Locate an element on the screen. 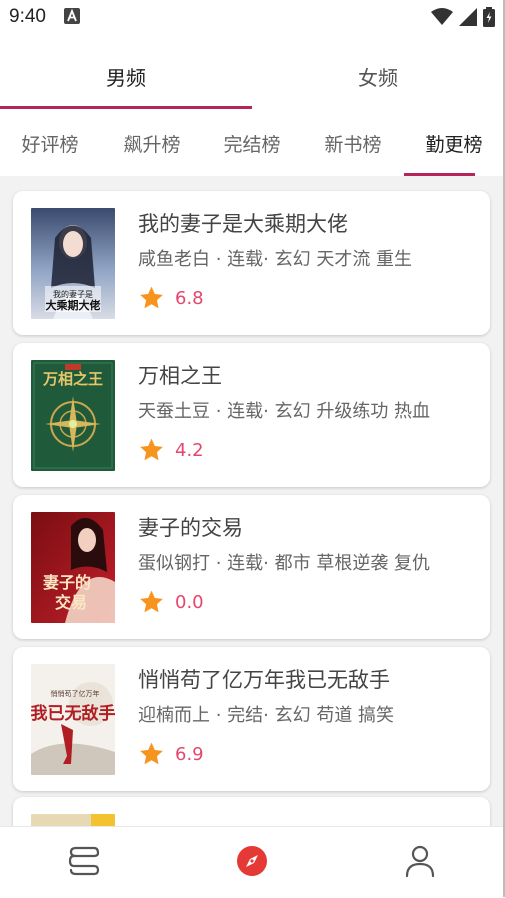  battery-icon is located at coordinates (489, 17).